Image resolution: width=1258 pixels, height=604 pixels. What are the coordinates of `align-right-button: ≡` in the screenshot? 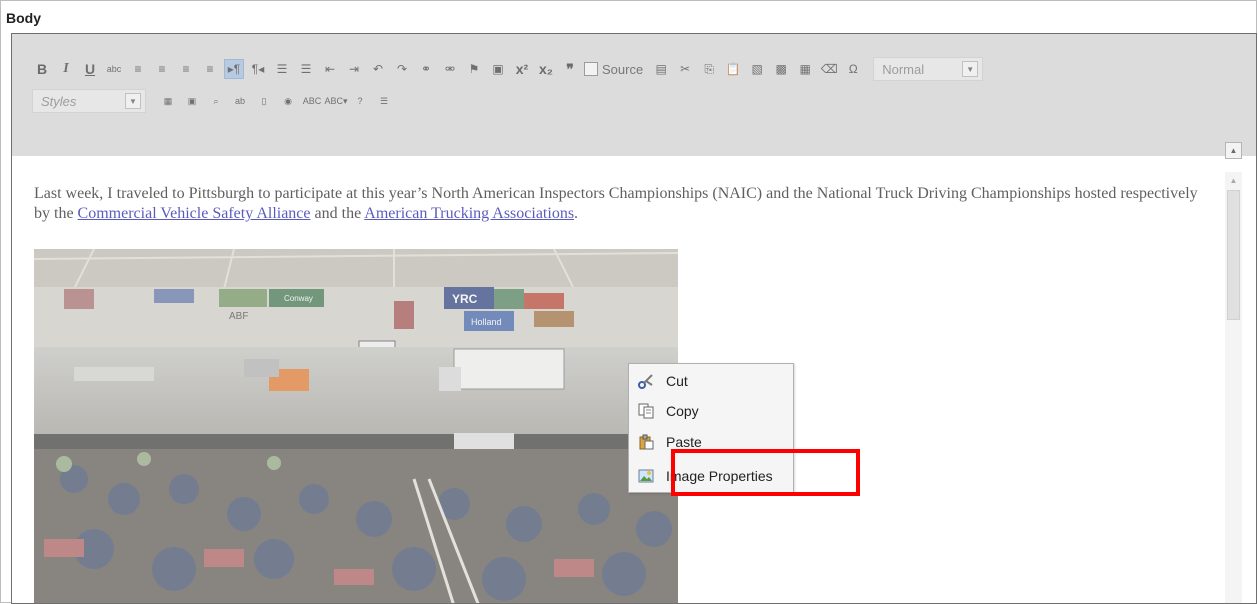 It's located at (186, 69).